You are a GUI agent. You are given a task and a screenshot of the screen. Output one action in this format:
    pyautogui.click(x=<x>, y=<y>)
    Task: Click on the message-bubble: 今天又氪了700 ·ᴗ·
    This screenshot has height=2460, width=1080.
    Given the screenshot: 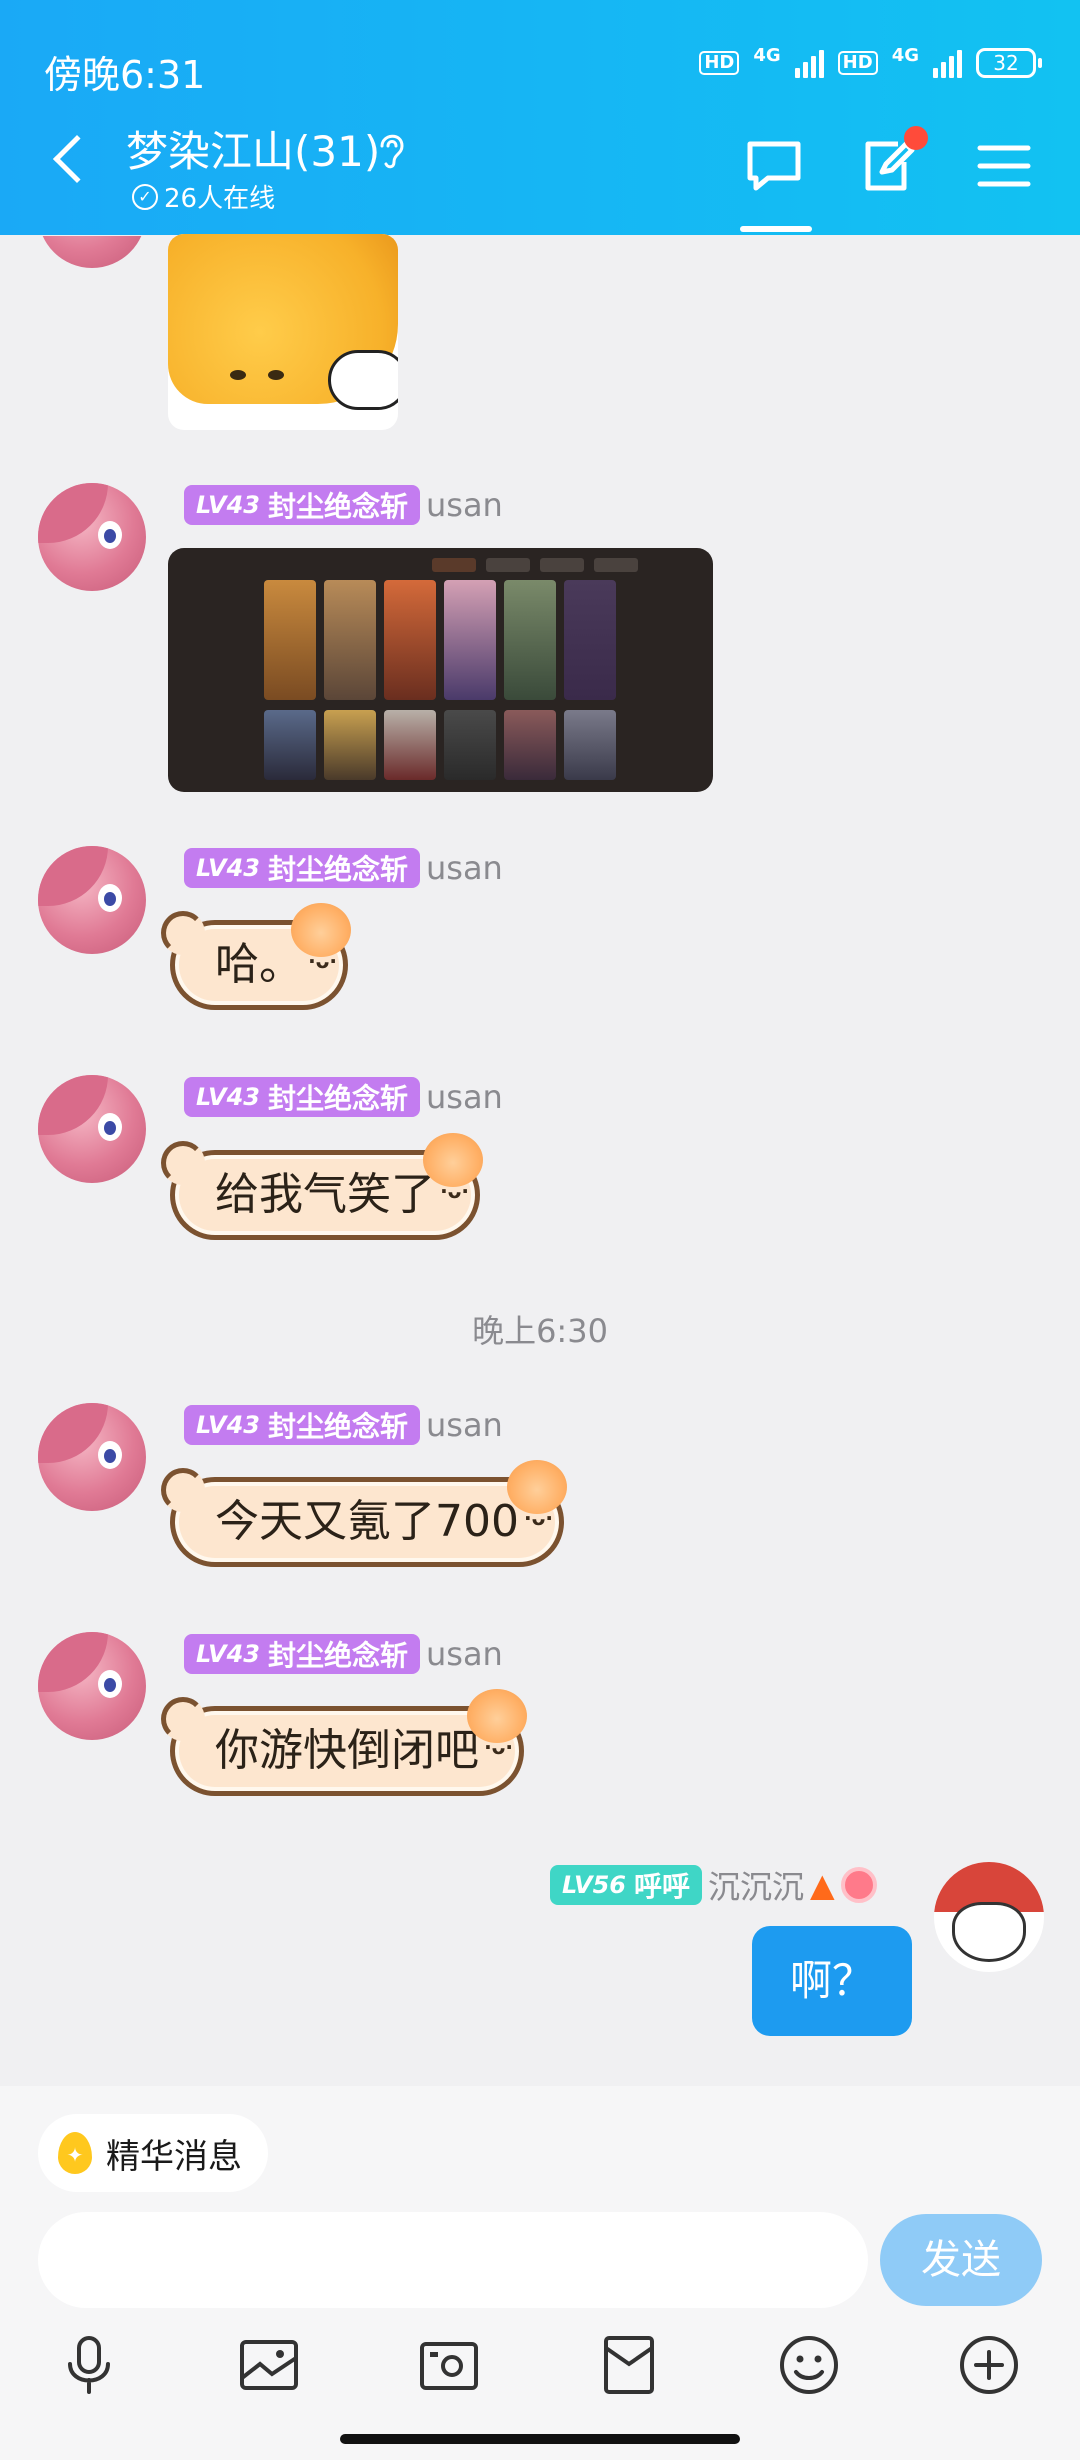 What is the action you would take?
    pyautogui.click(x=364, y=1513)
    